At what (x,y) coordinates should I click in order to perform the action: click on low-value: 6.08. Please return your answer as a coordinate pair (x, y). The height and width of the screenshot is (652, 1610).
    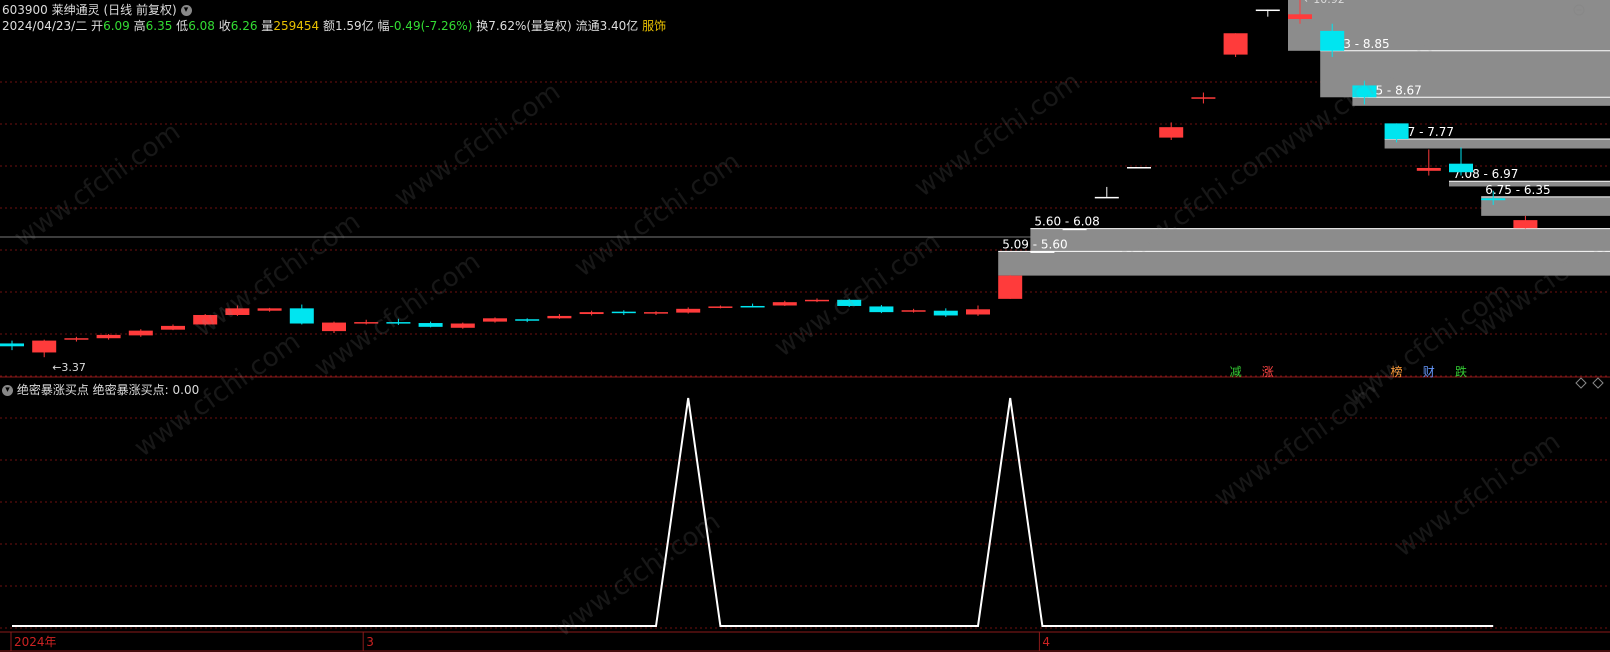
    Looking at the image, I should click on (201, 26).